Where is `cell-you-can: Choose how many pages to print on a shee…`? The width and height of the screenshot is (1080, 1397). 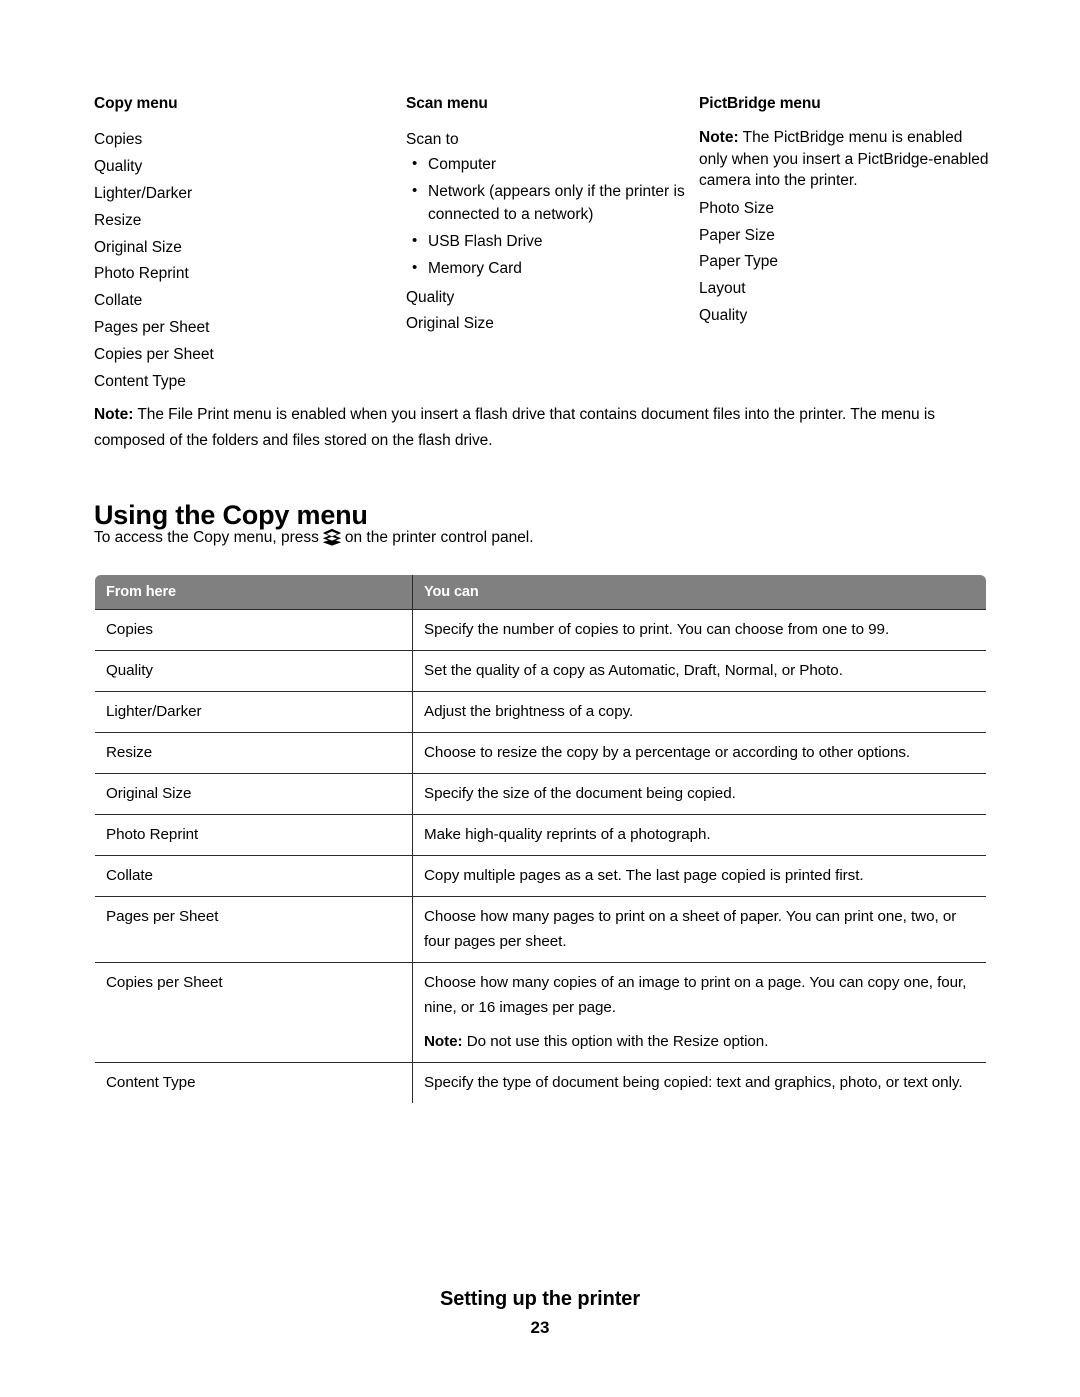
cell-you-can: Choose how many pages to print on a shee… is located at coordinates (699, 929).